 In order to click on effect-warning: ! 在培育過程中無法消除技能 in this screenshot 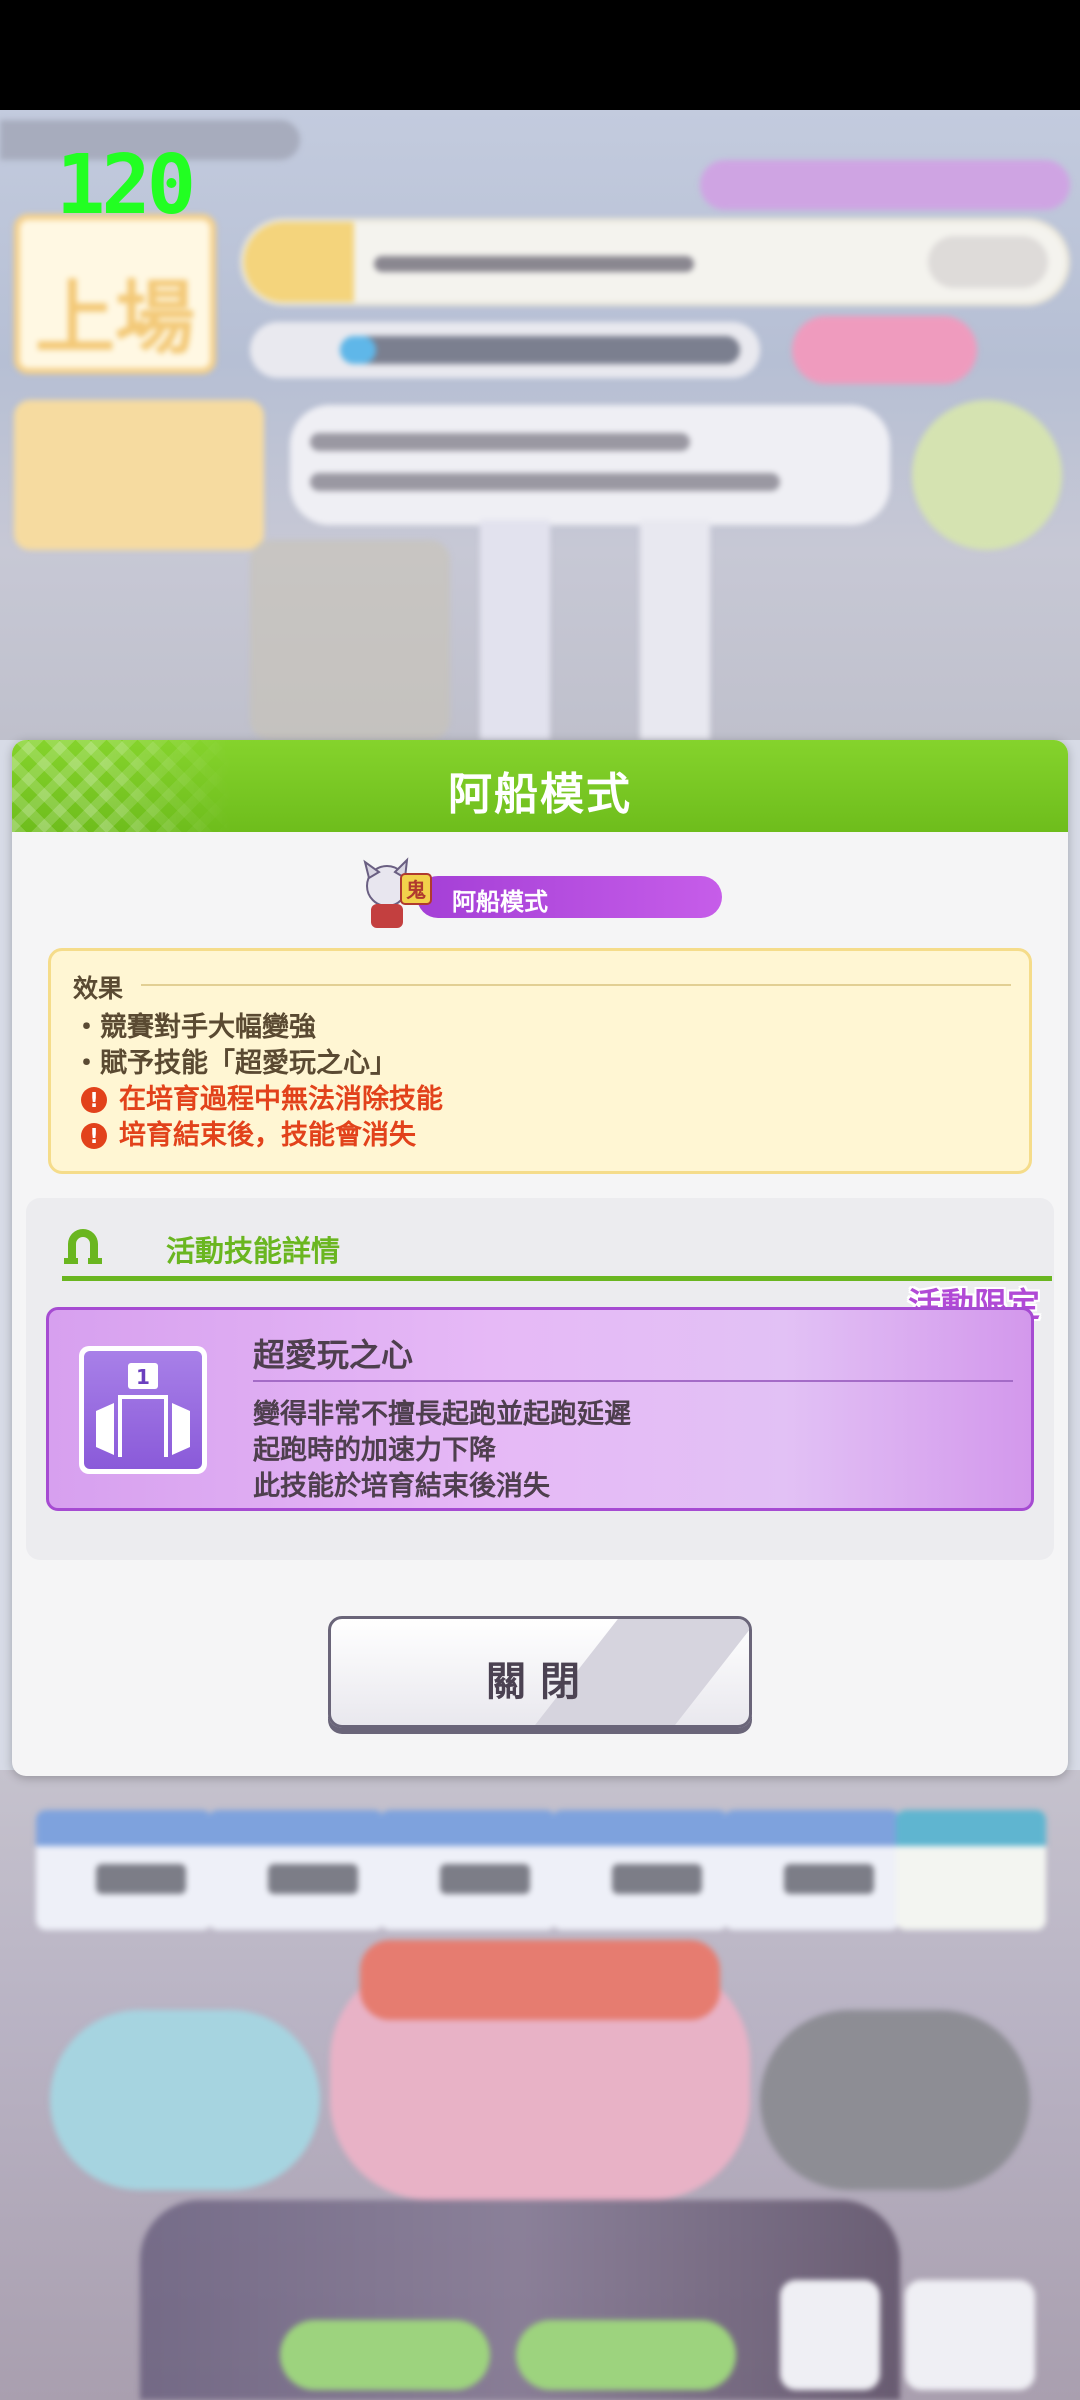, I will do `click(262, 1096)`.